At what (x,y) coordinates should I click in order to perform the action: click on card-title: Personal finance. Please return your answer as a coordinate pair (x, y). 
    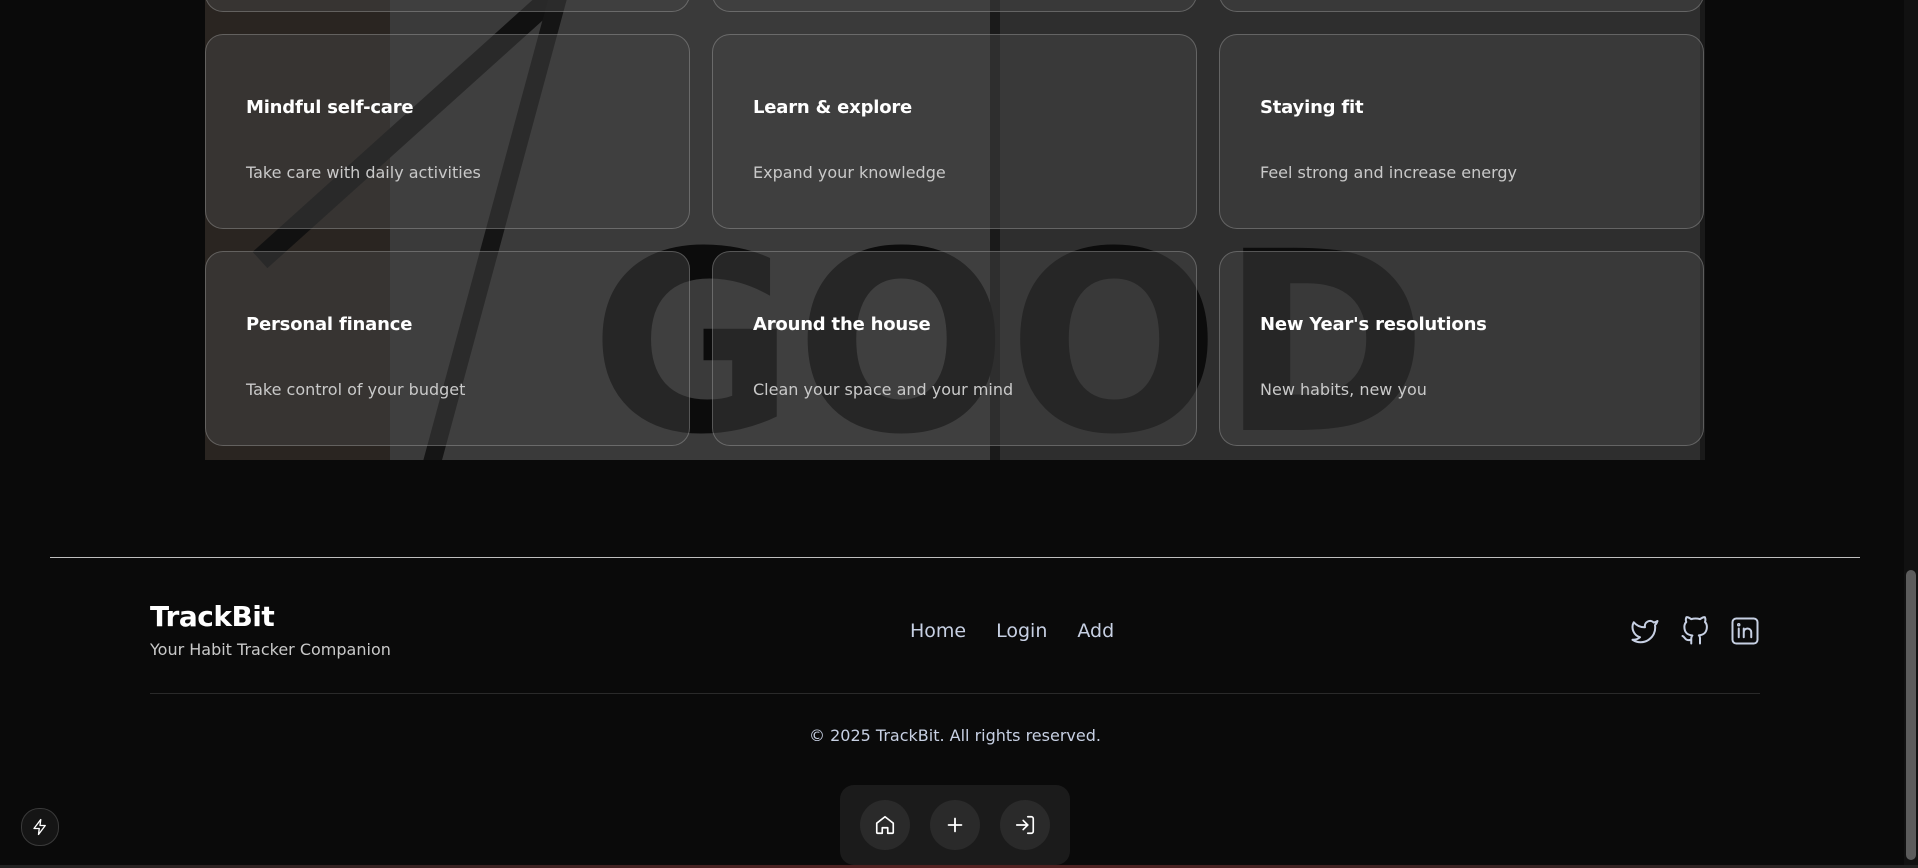
    Looking at the image, I should click on (329, 324).